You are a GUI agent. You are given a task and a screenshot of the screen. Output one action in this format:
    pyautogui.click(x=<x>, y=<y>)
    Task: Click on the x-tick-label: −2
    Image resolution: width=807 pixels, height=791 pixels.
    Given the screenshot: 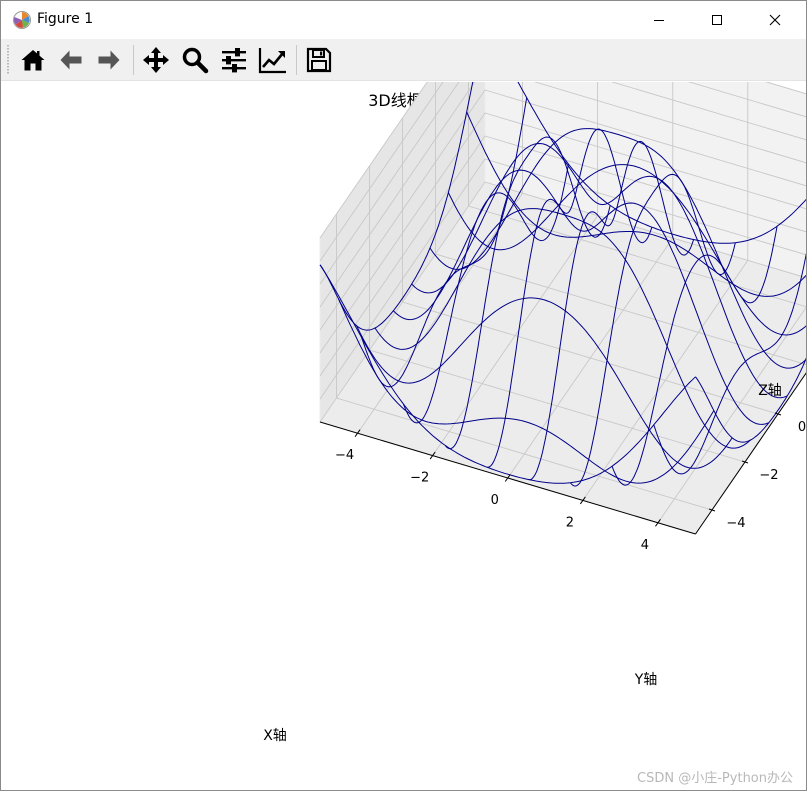 What is the action you would take?
    pyautogui.click(x=419, y=478)
    